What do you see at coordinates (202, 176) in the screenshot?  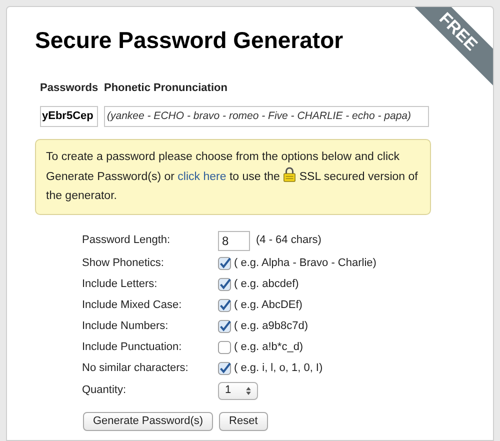 I see `ssl-link: click here` at bounding box center [202, 176].